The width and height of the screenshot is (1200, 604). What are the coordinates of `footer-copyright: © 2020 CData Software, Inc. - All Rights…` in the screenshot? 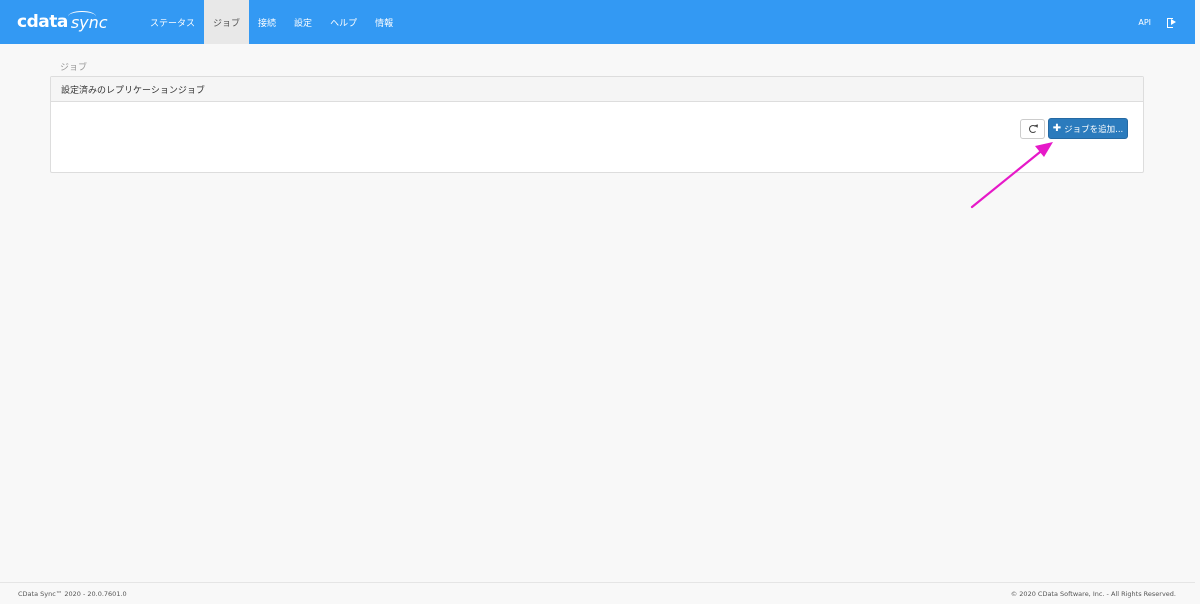 It's located at (1093, 593).